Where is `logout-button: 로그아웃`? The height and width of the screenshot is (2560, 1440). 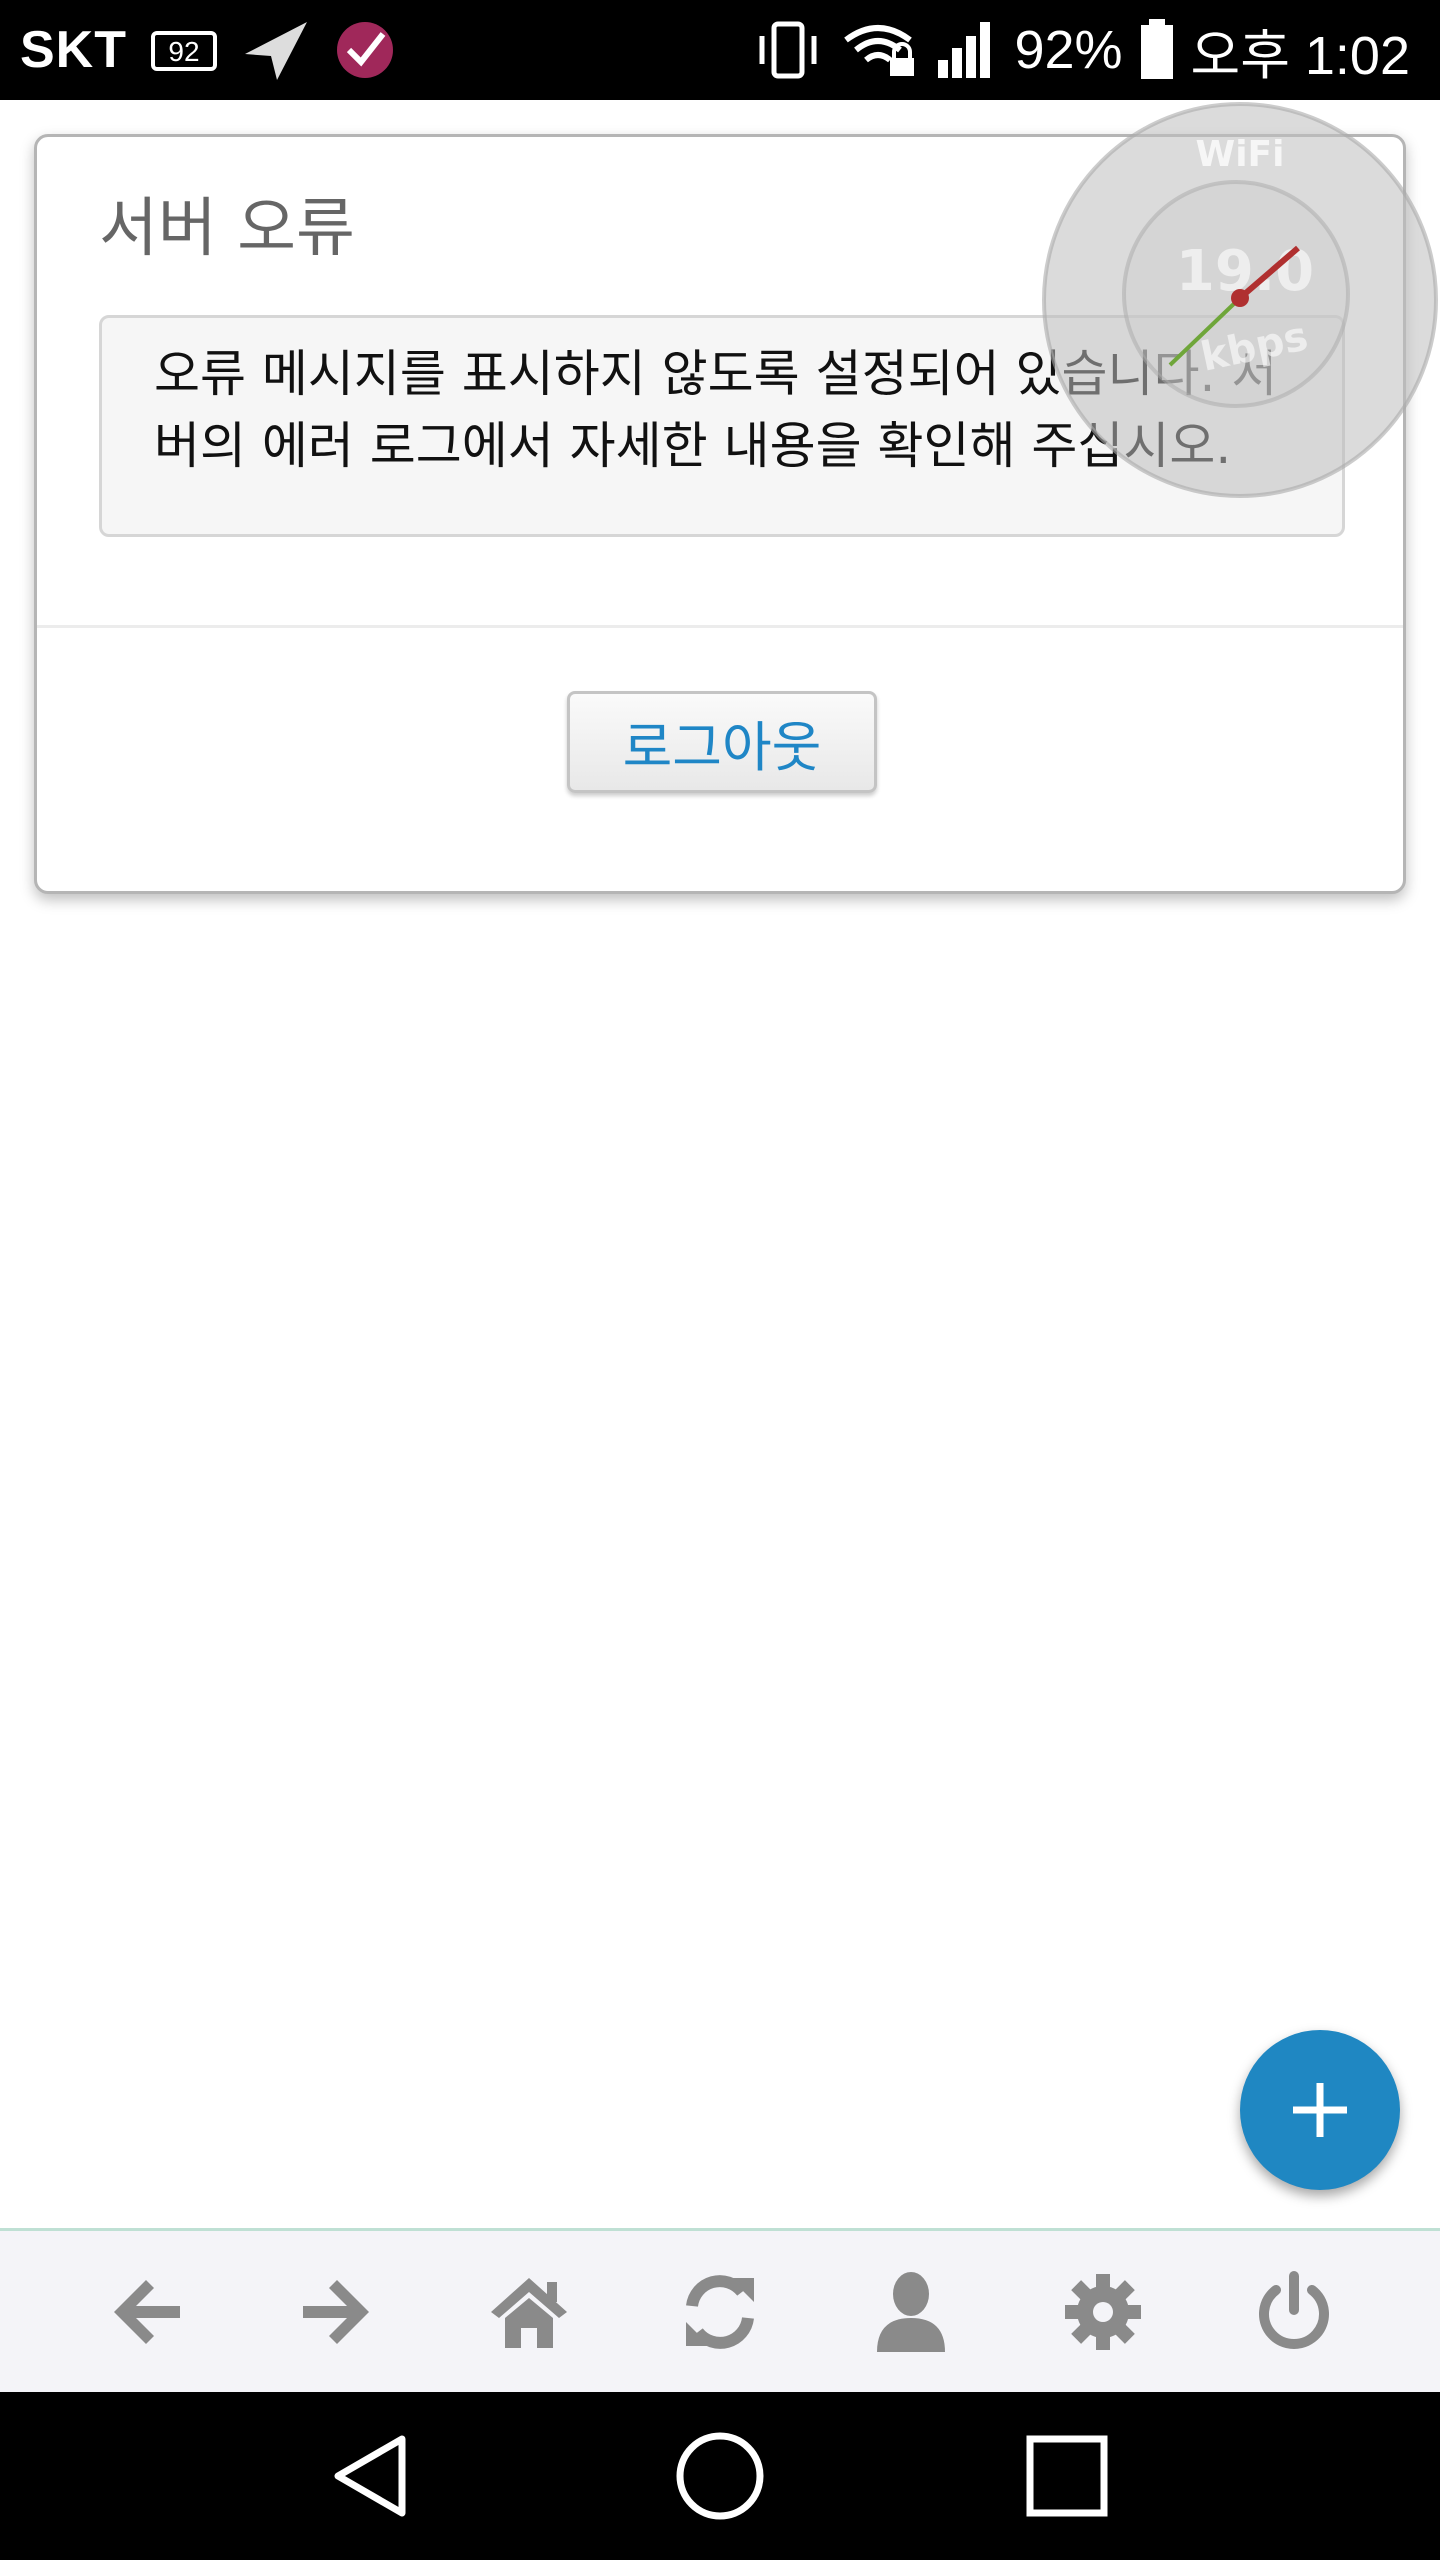
logout-button: 로그아웃 is located at coordinates (722, 742).